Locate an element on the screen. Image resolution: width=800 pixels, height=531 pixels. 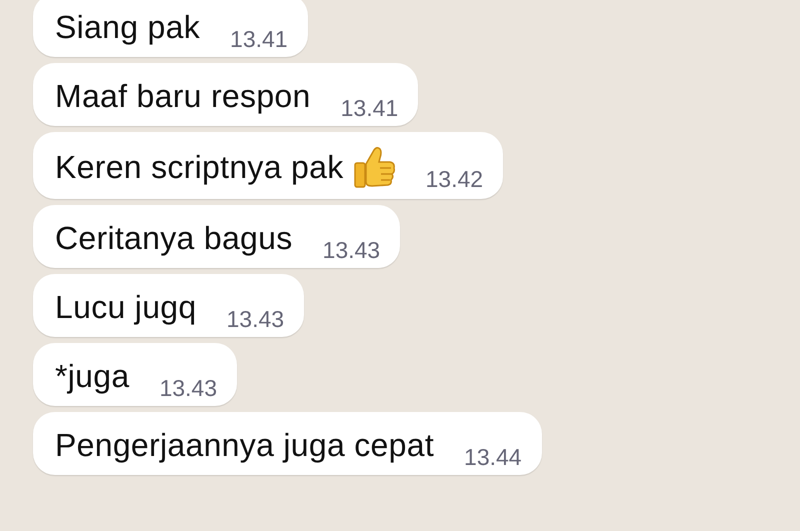
message-text: Lucu jugq is located at coordinates (125, 307).